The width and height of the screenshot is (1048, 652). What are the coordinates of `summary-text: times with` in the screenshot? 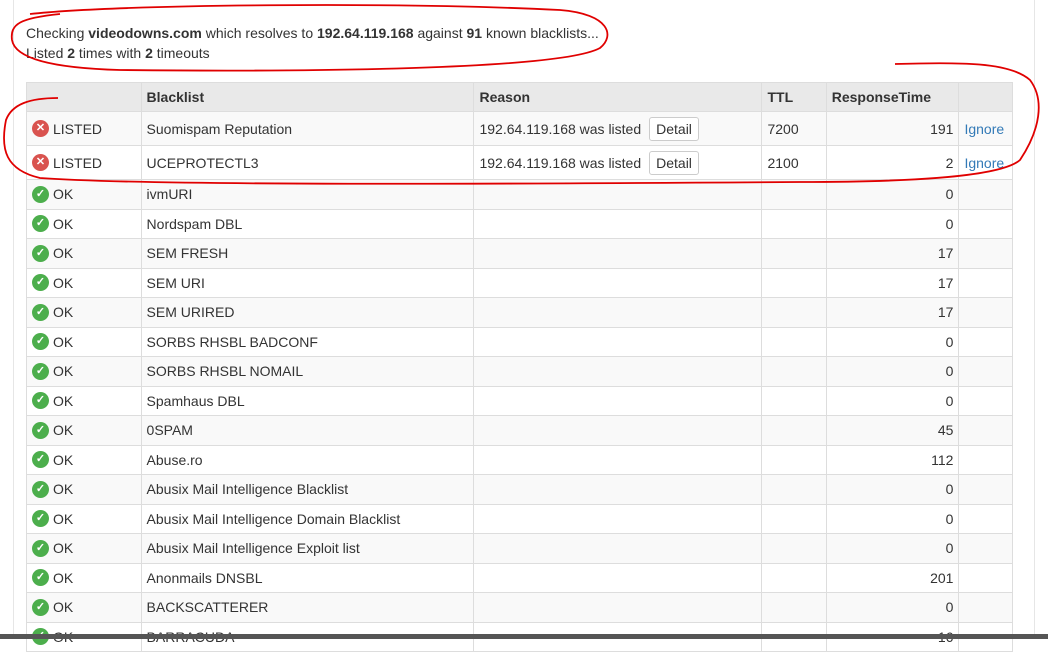 It's located at (110, 53).